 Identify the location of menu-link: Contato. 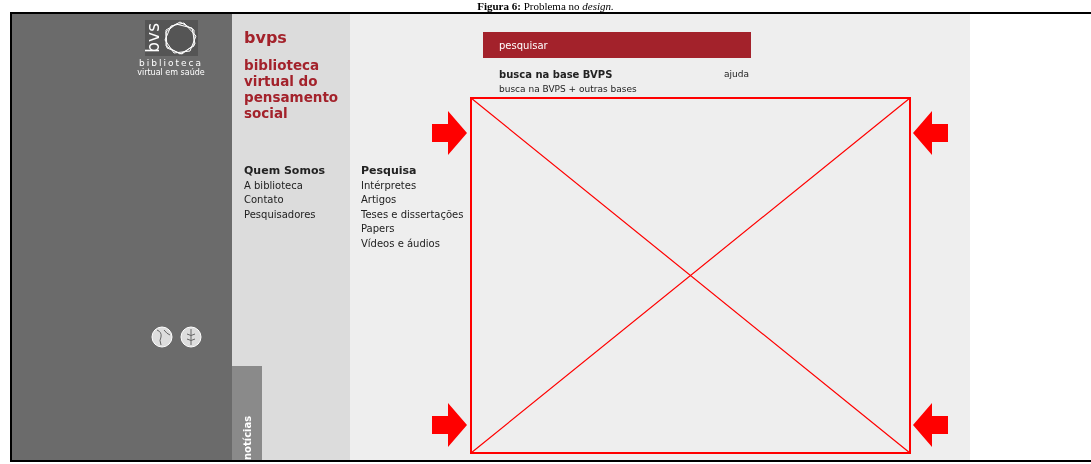
(302, 200).